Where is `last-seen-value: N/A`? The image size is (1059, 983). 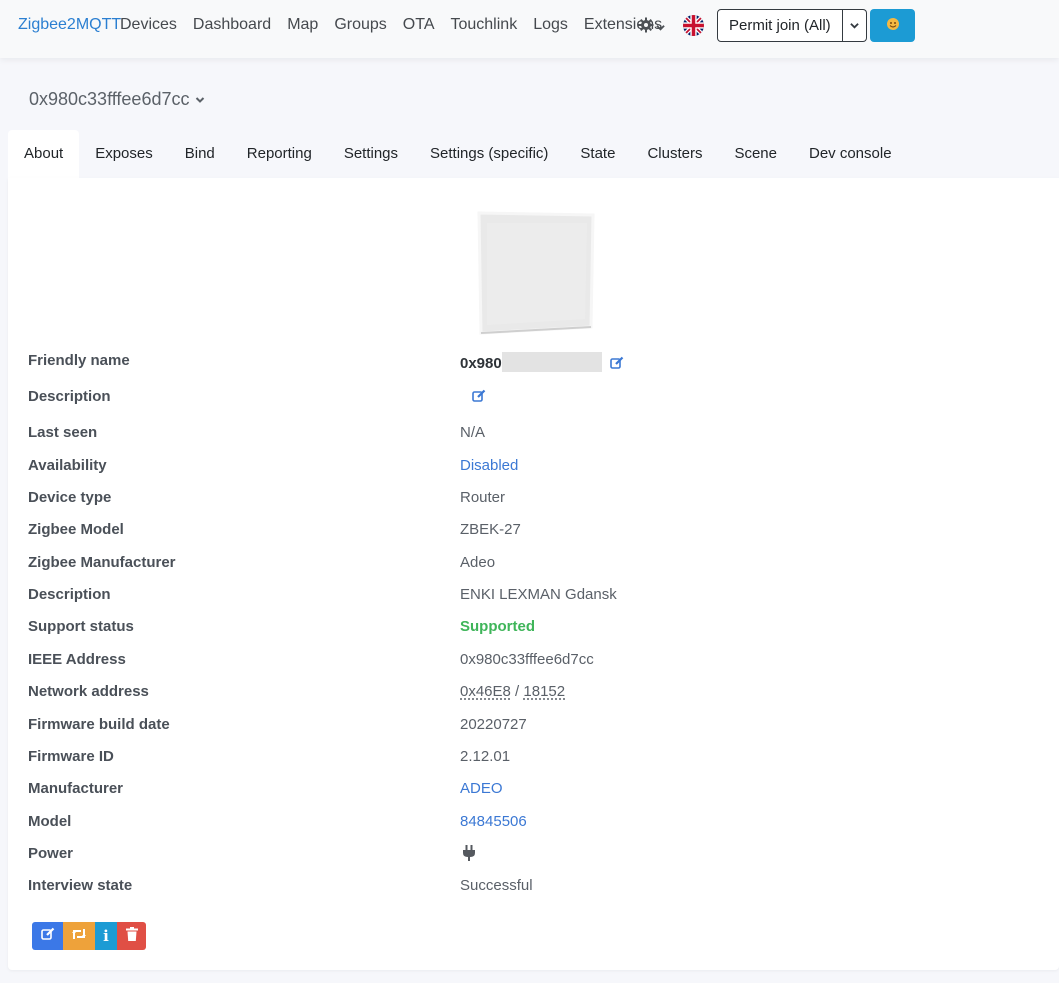
last-seen-value: N/A is located at coordinates (473, 432).